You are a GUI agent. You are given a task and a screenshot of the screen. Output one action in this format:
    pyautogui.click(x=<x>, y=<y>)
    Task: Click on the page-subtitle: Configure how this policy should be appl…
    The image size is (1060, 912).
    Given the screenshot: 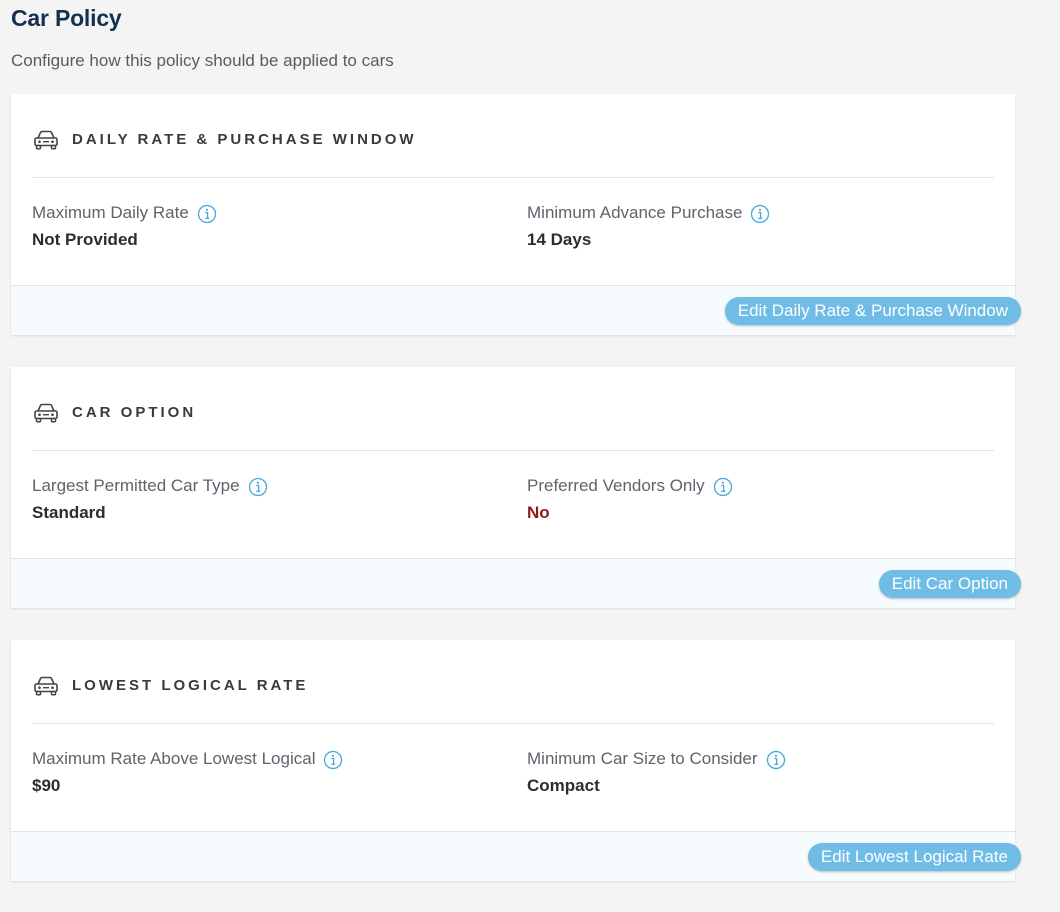 What is the action you would take?
    pyautogui.click(x=202, y=60)
    